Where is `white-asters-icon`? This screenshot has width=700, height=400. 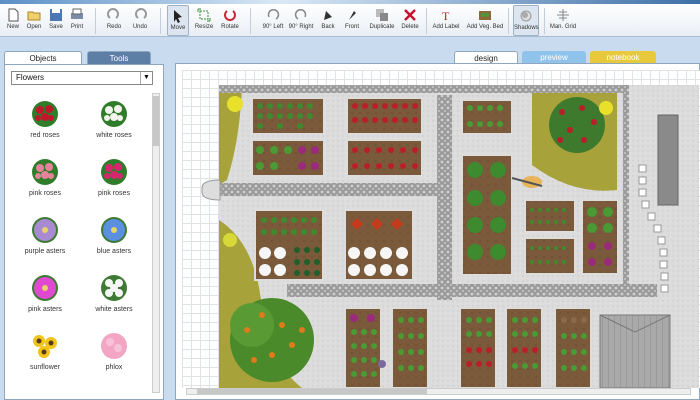
white-asters-icon is located at coordinates (114, 288).